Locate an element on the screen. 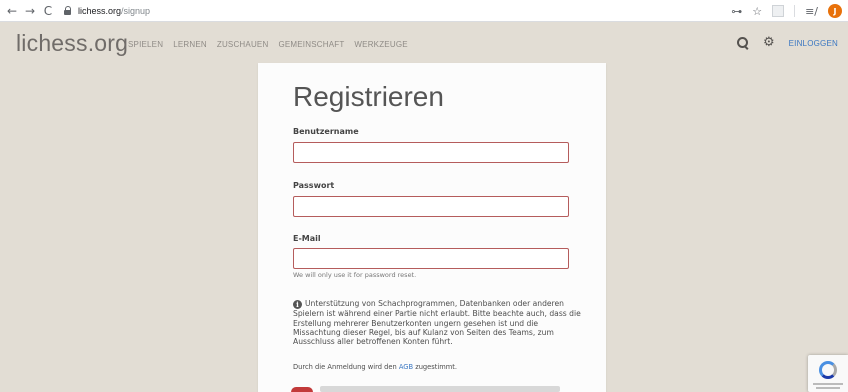  email-label: E-Mail is located at coordinates (307, 238).